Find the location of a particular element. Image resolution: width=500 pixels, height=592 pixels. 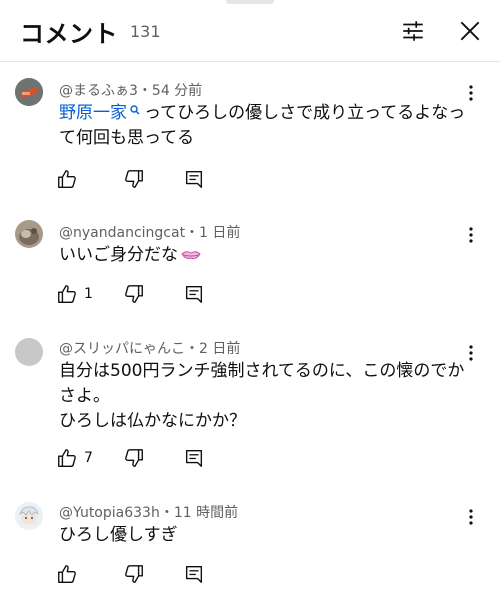

like-count: 1 is located at coordinates (88, 294).